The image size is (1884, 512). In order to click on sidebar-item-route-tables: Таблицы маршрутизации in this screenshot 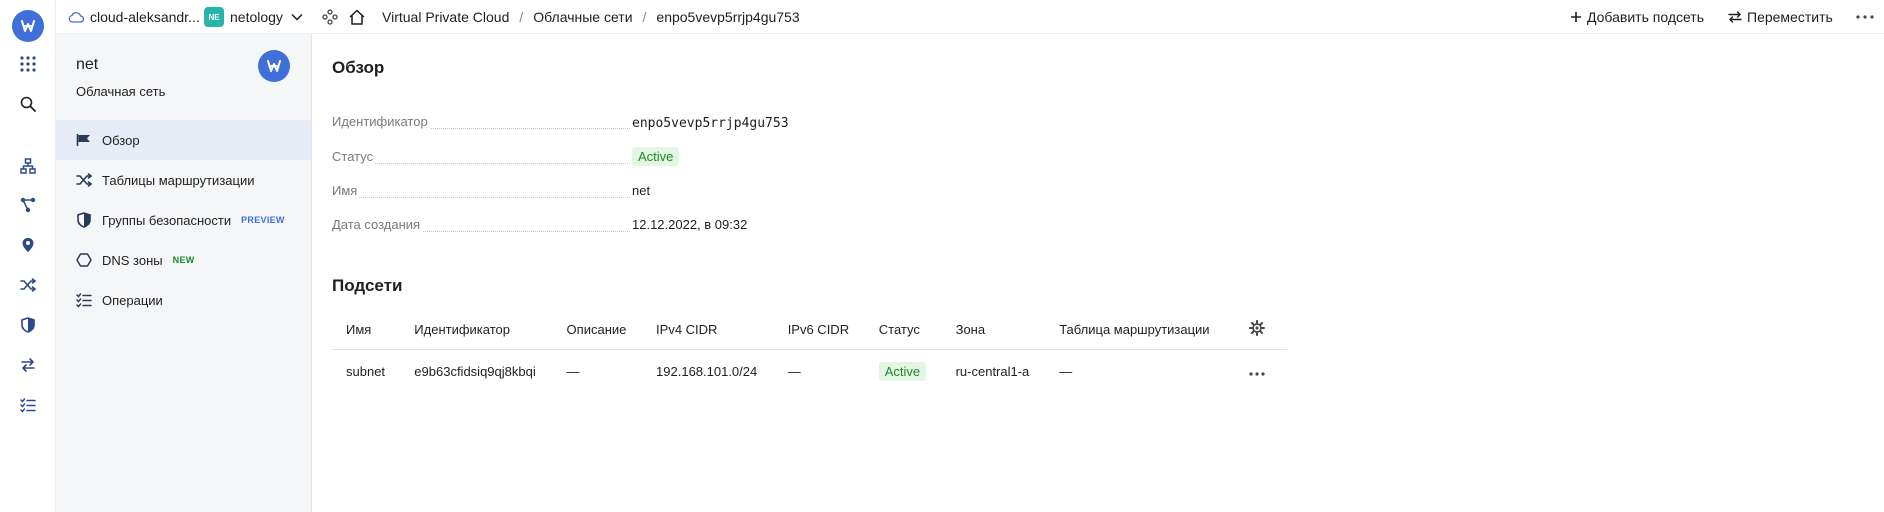, I will do `click(183, 180)`.